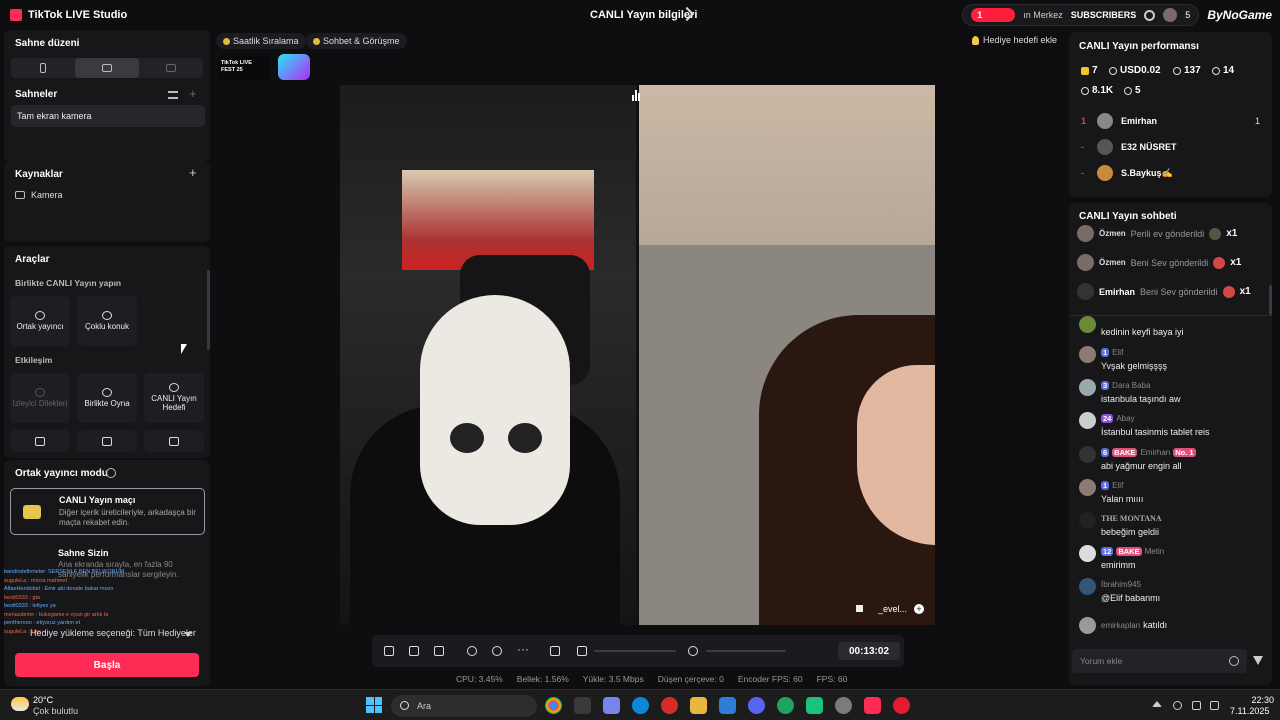 The image size is (1280, 720). What do you see at coordinates (32, 259) in the screenshot?
I see `tools-title: Araçlar` at bounding box center [32, 259].